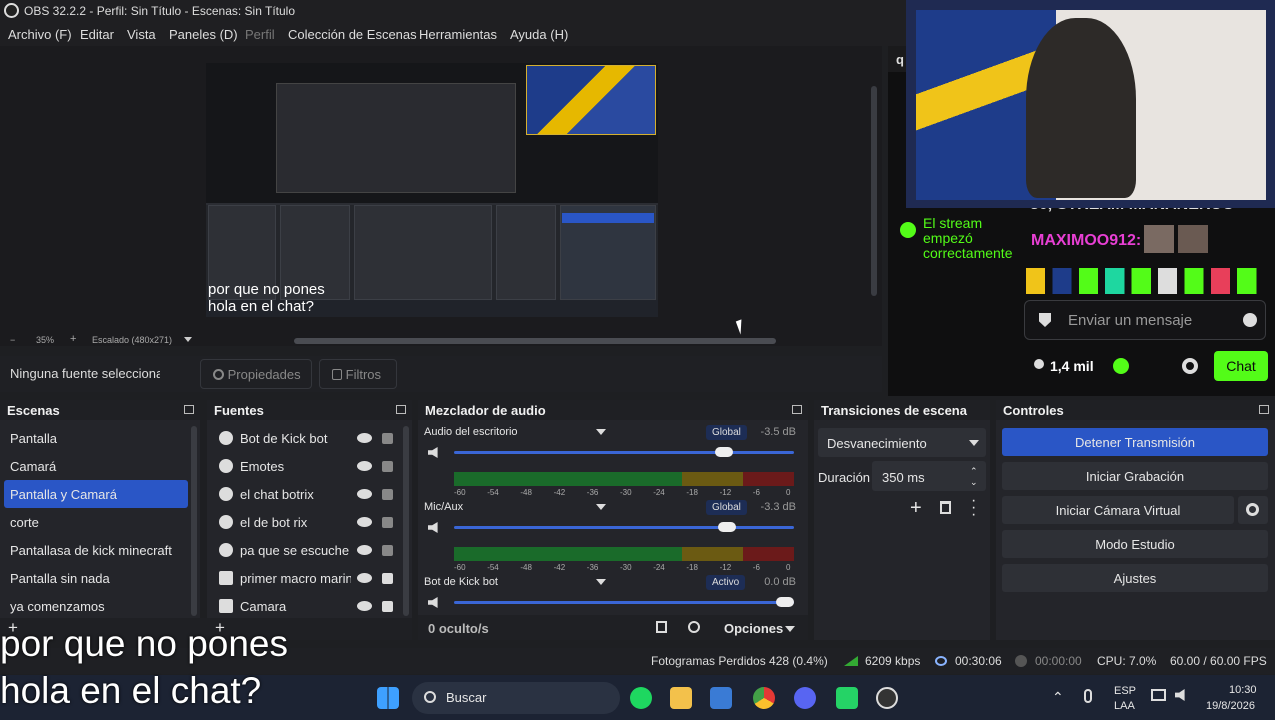 The width and height of the screenshot is (1275, 720). Describe the element at coordinates (1125, 691) in the screenshot. I see `lang-primary: ESP` at that location.